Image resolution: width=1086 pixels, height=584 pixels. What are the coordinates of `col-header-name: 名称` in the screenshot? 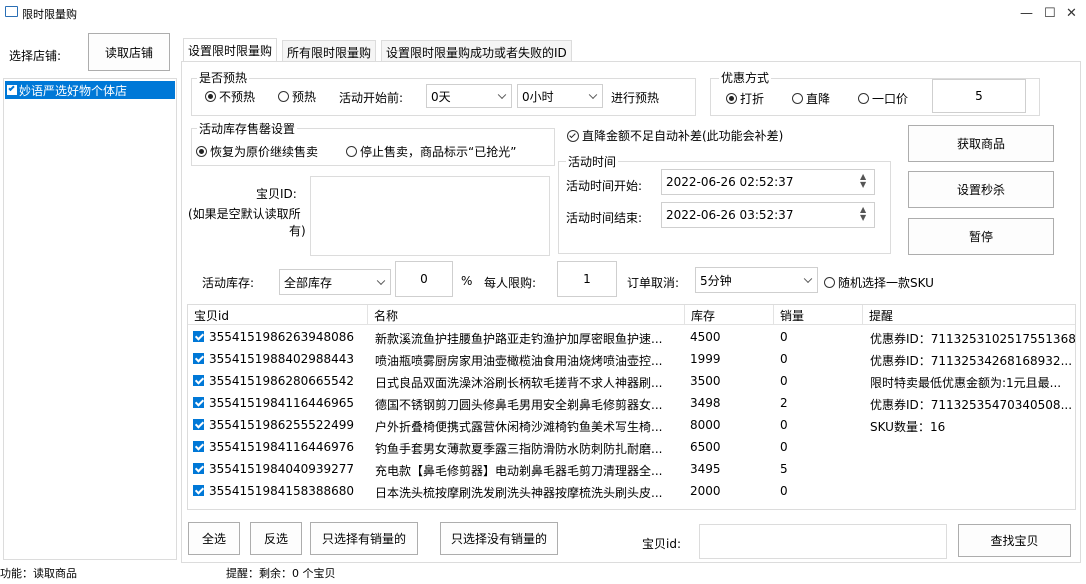 It's located at (526, 315).